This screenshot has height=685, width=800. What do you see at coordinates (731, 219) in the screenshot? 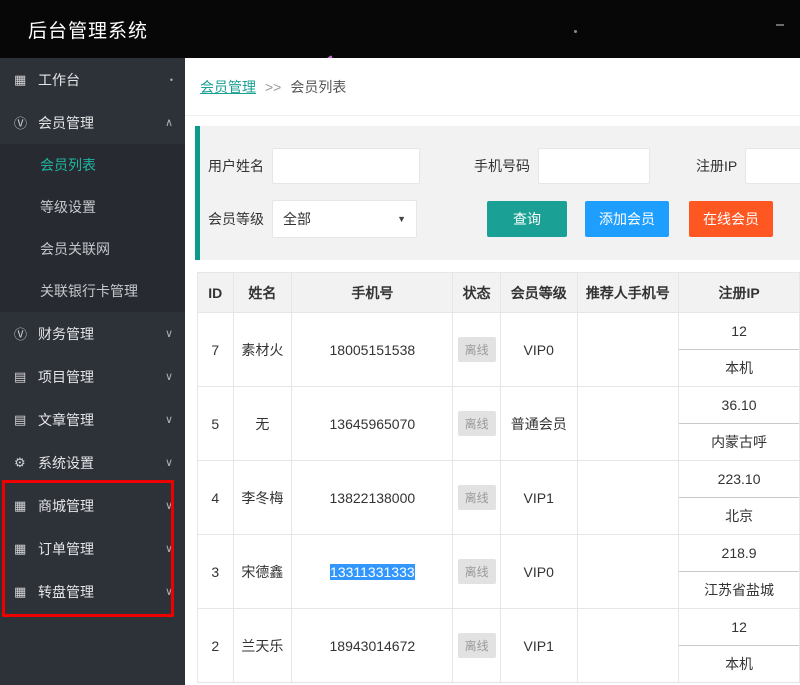
I see `online-members-button: 在线会员` at bounding box center [731, 219].